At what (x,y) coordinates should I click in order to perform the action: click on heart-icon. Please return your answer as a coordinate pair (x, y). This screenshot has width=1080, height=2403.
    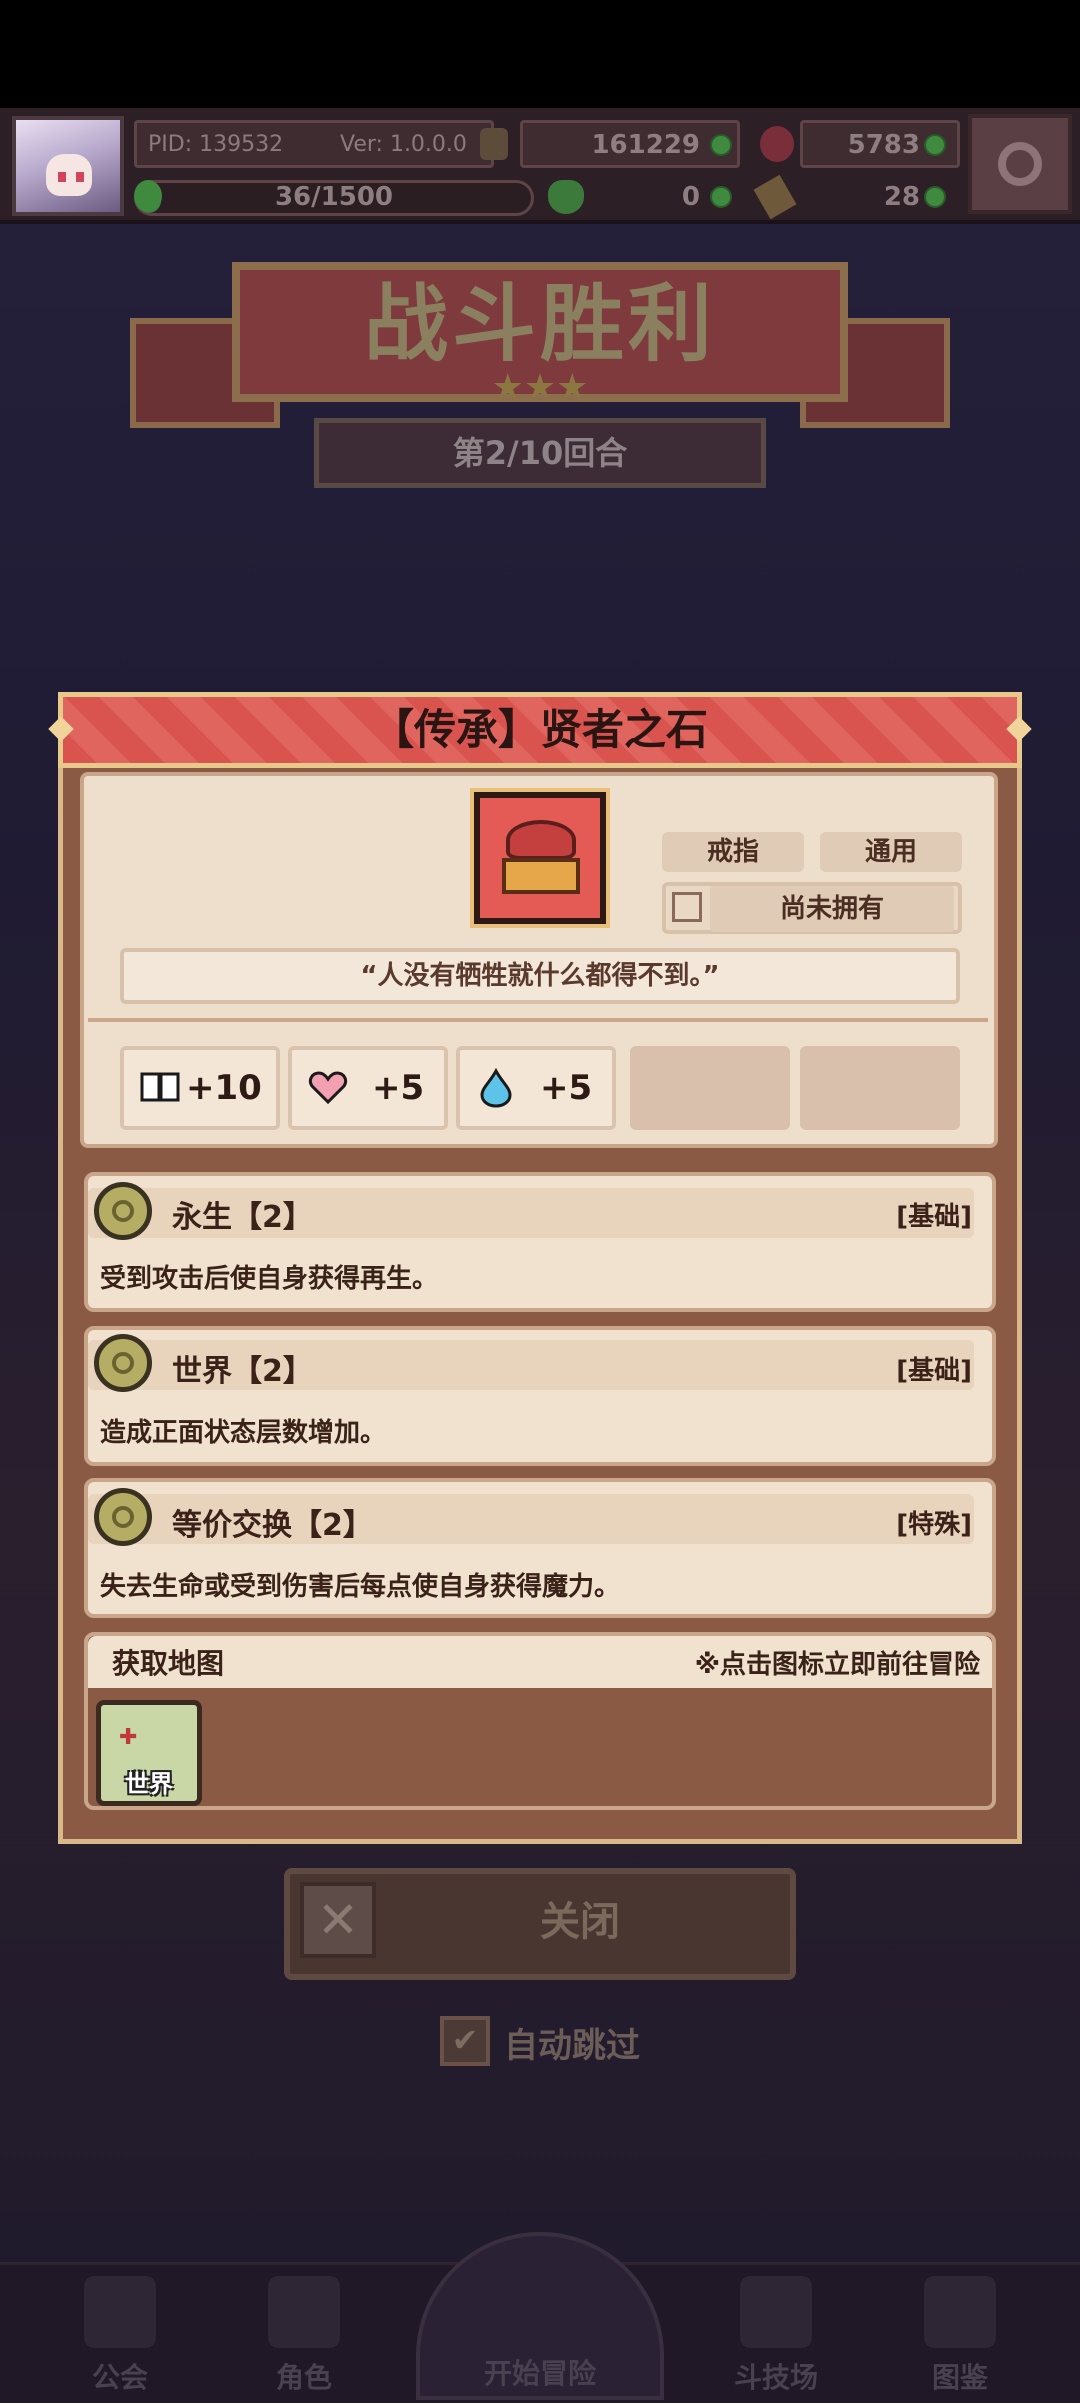
    Looking at the image, I should click on (328, 1088).